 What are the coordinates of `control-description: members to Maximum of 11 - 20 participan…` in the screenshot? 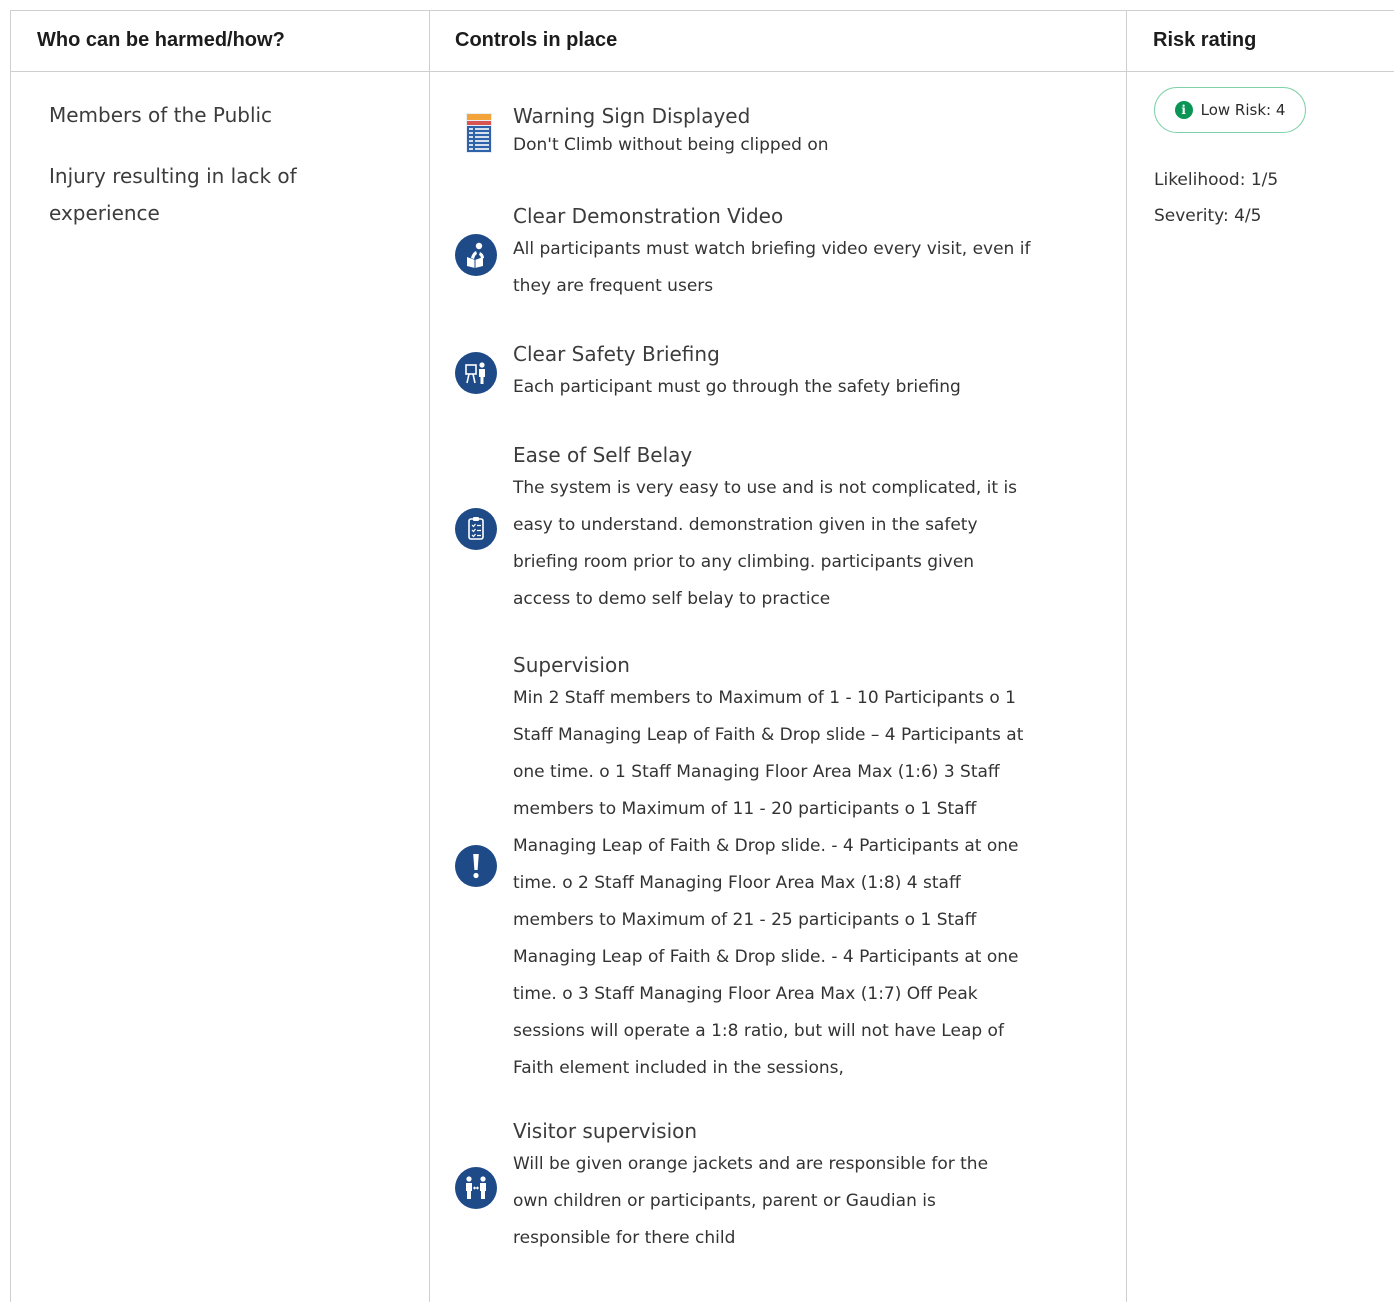 It's located at (745, 809).